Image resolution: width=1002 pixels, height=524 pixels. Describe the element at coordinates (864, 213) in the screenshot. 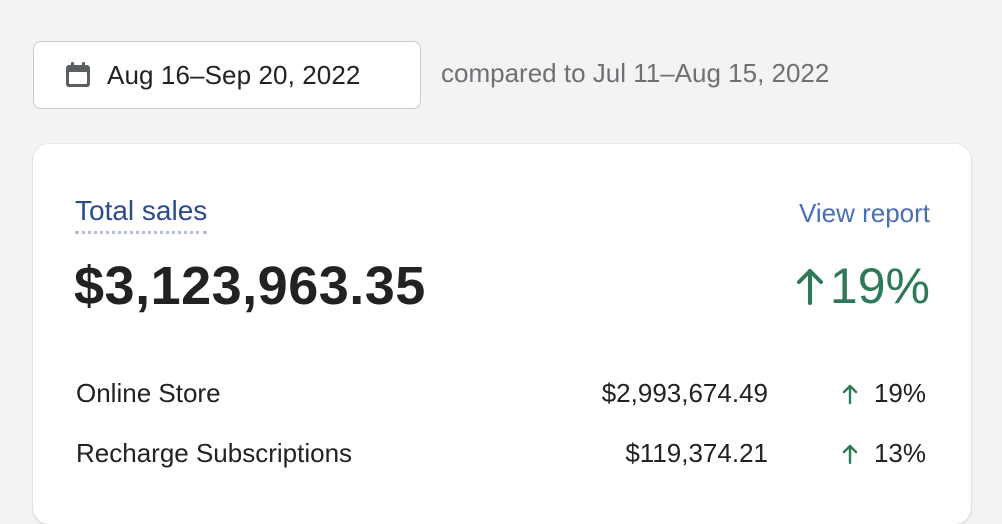

I see `view-report-link: View report` at that location.